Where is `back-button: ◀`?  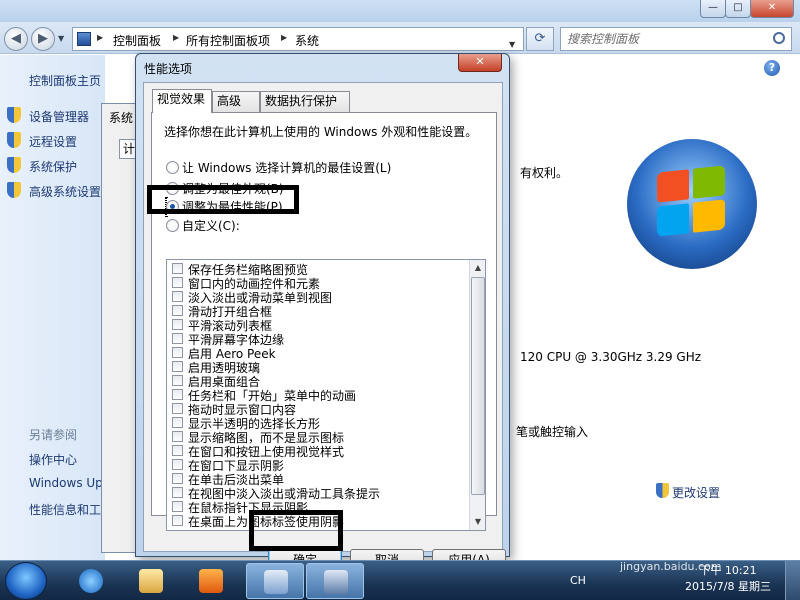
back-button: ◀ is located at coordinates (16, 39).